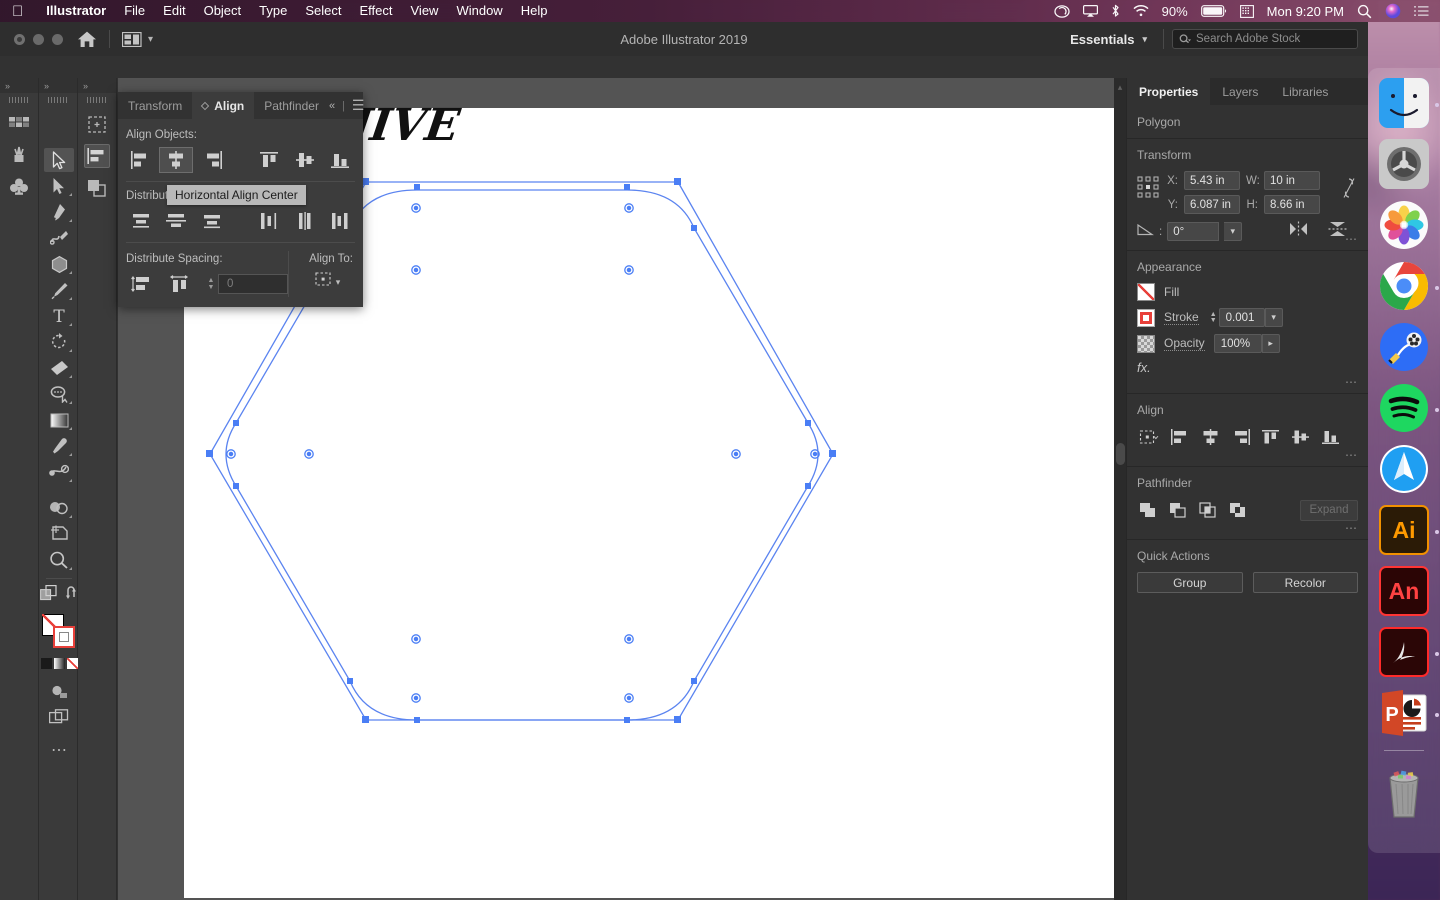 The image size is (1440, 900). What do you see at coordinates (19, 124) in the screenshot?
I see `swatches-grid-icon` at bounding box center [19, 124].